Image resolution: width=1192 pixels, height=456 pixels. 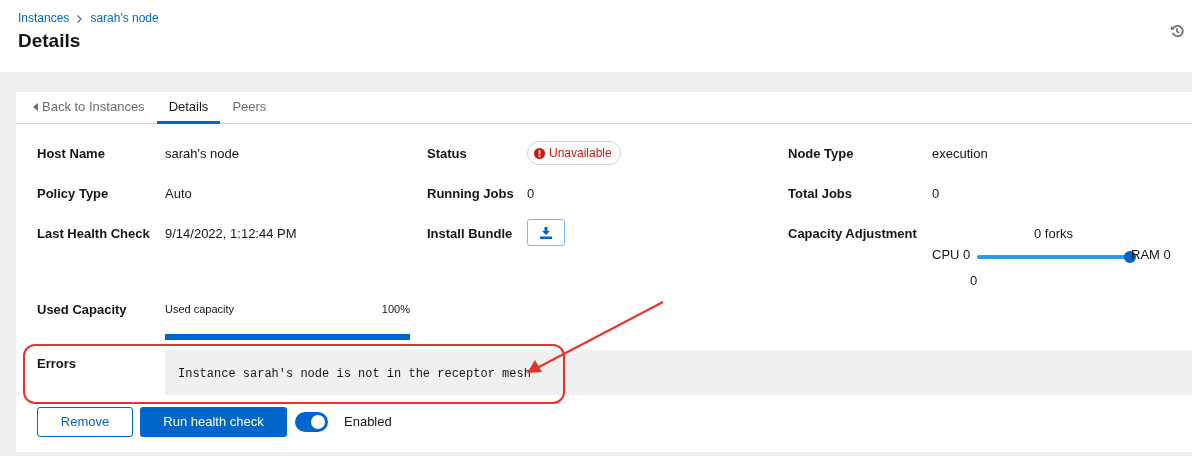 I want to click on caret-icon, so click(x=35, y=106).